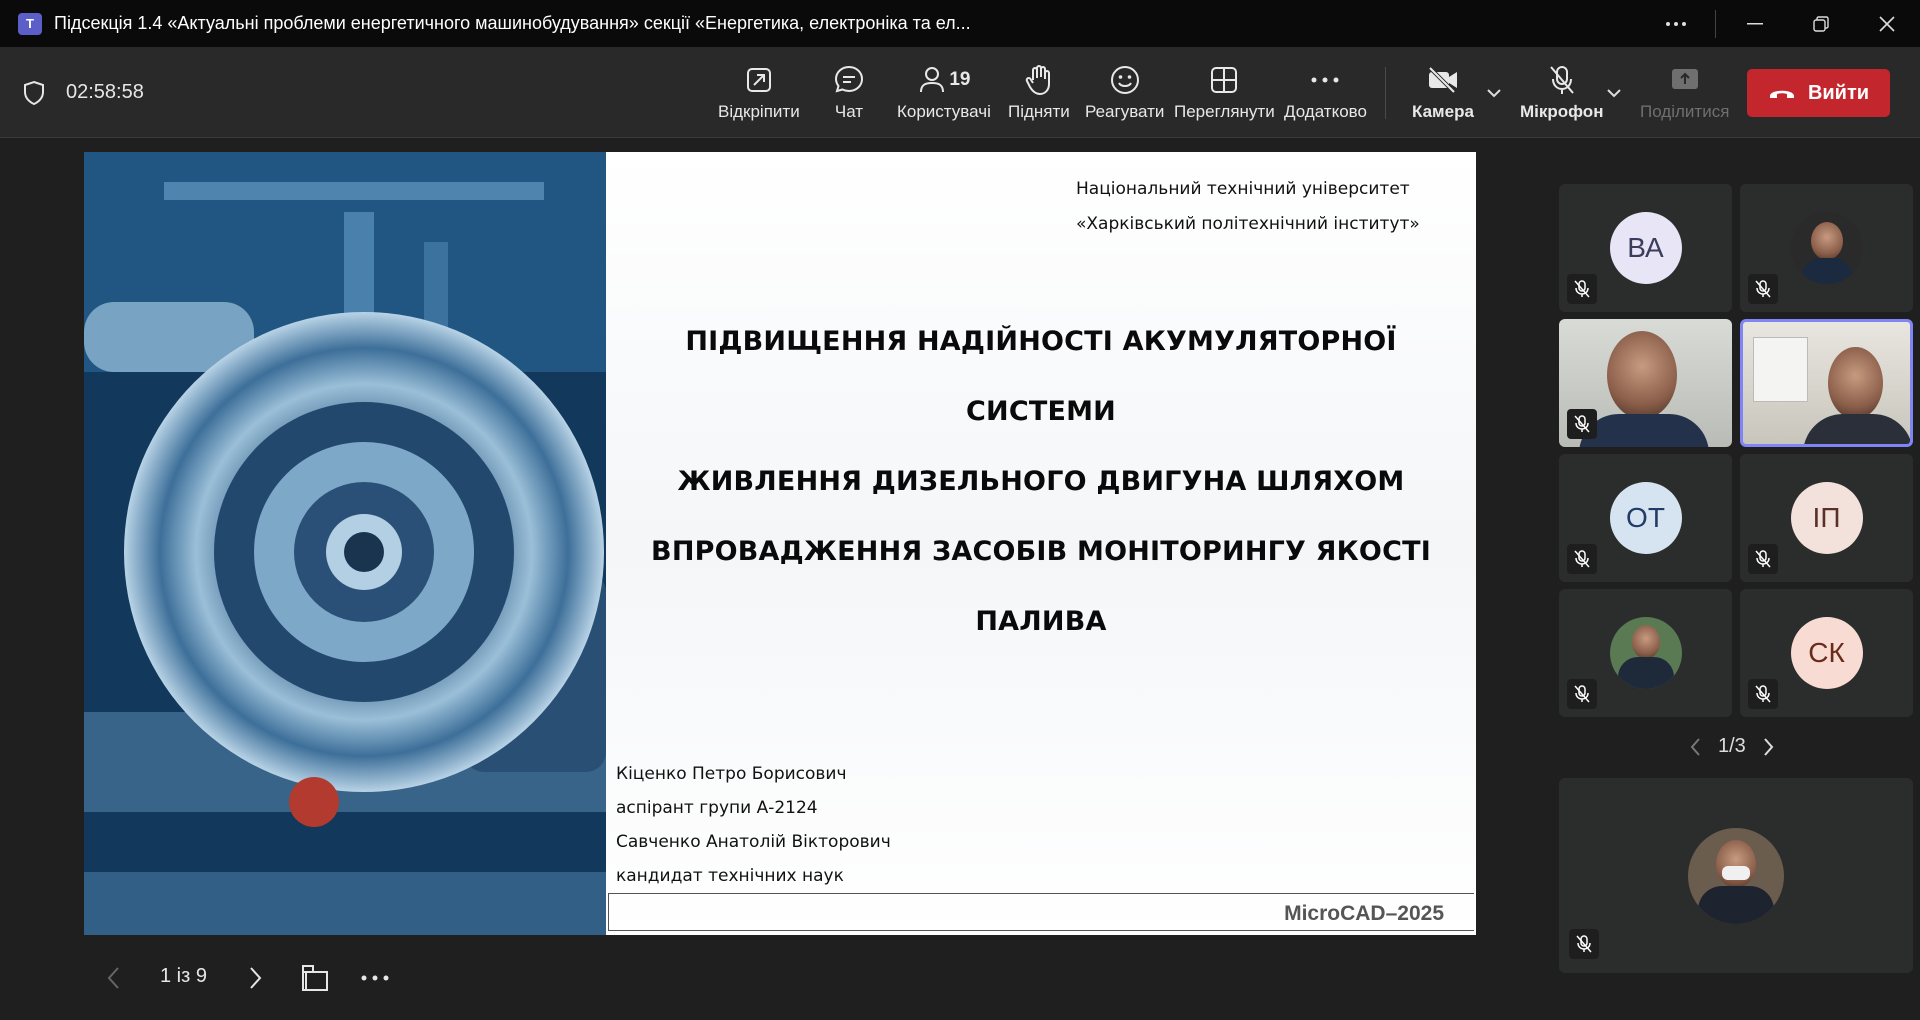  What do you see at coordinates (1676, 23) in the screenshot?
I see `more-options-icon` at bounding box center [1676, 23].